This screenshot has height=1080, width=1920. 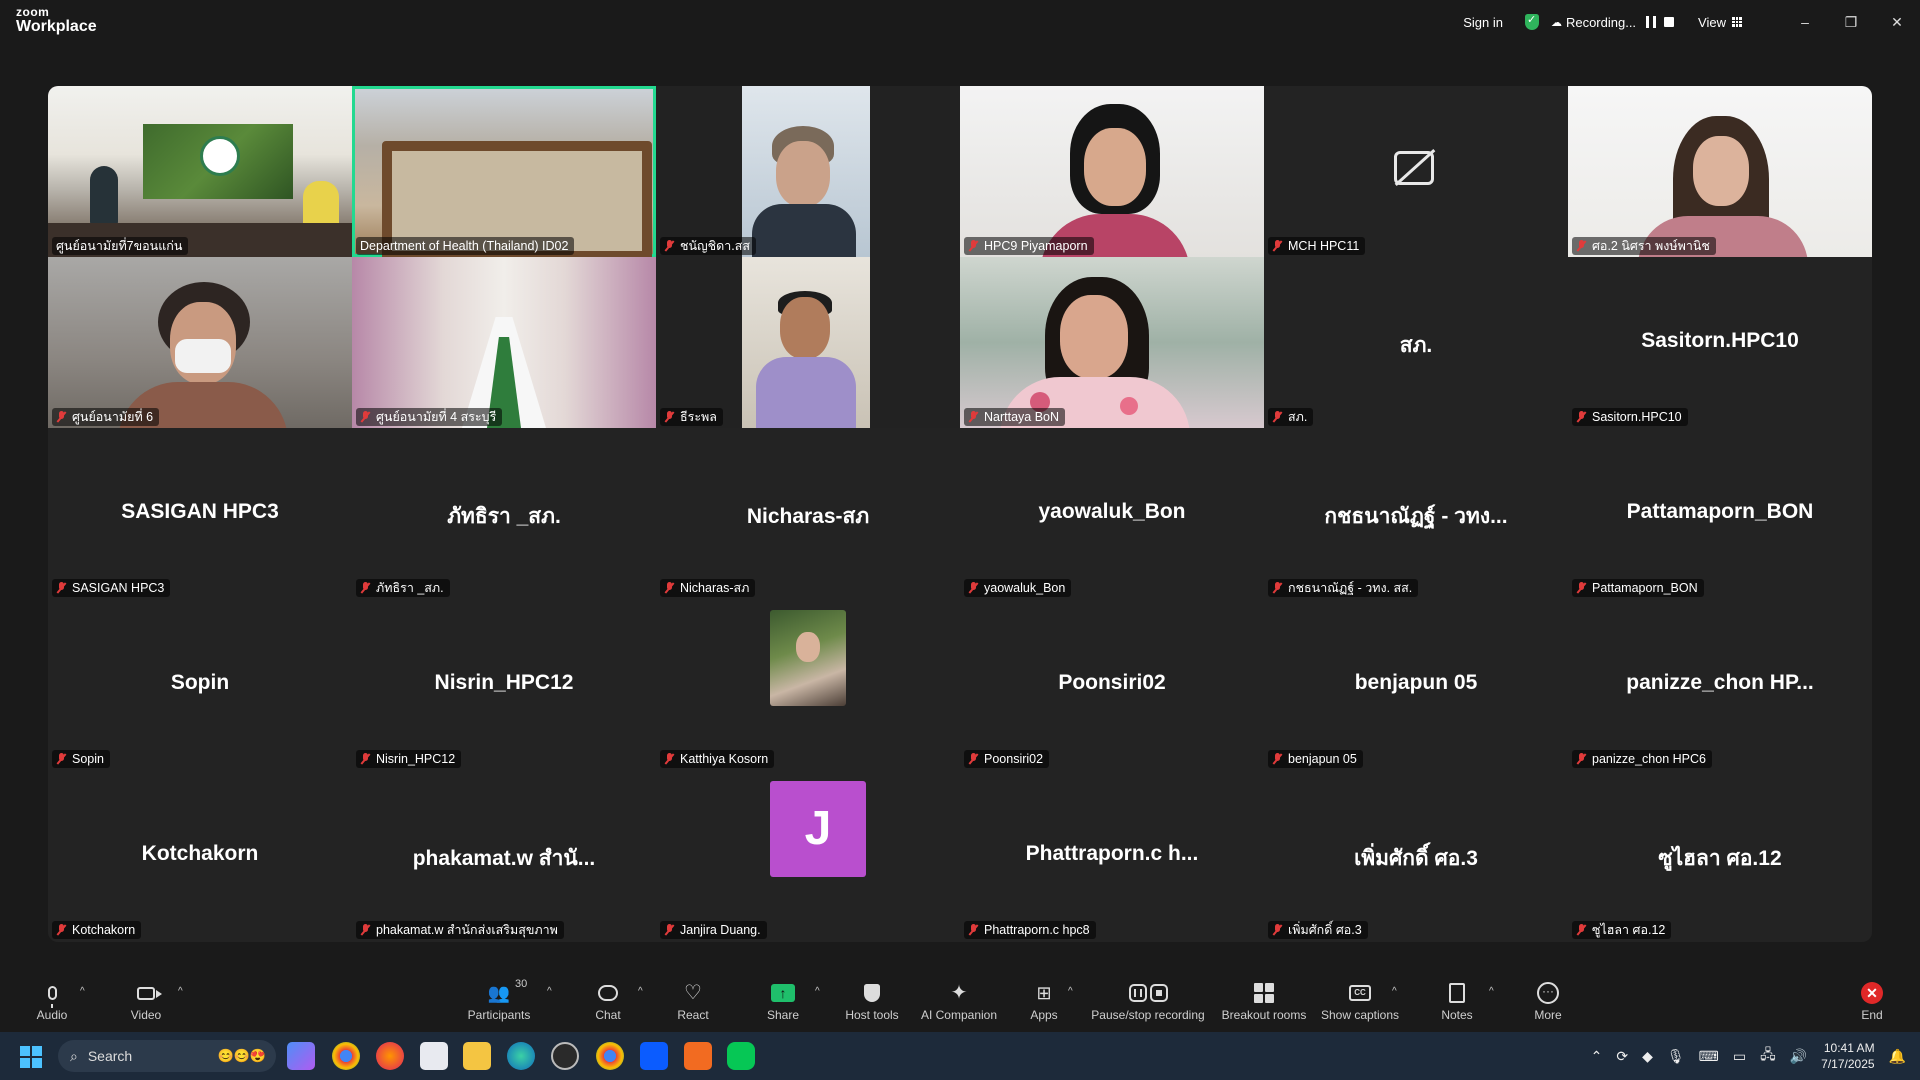 I want to click on keyboard-icon: ⌨, so click(x=1709, y=1056).